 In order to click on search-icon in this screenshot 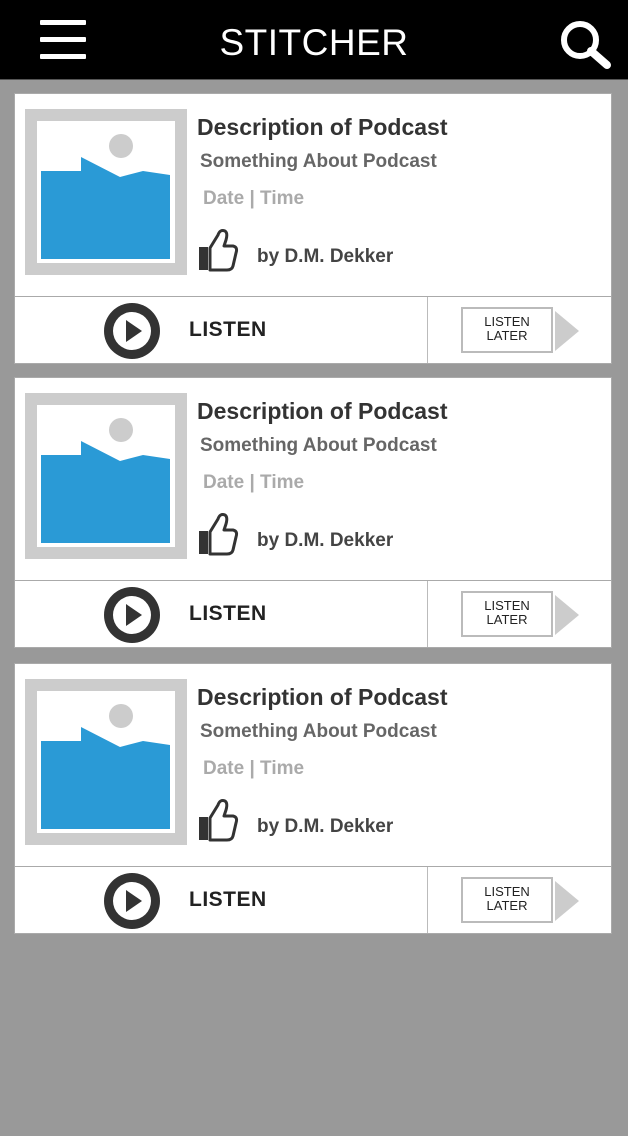, I will do `click(585, 44)`.